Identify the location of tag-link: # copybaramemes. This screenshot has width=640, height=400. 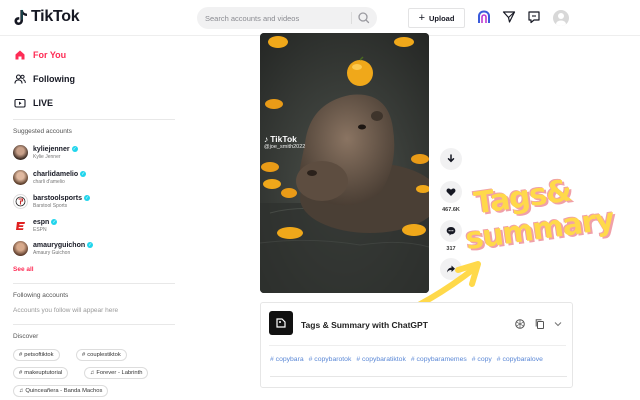
(439, 359).